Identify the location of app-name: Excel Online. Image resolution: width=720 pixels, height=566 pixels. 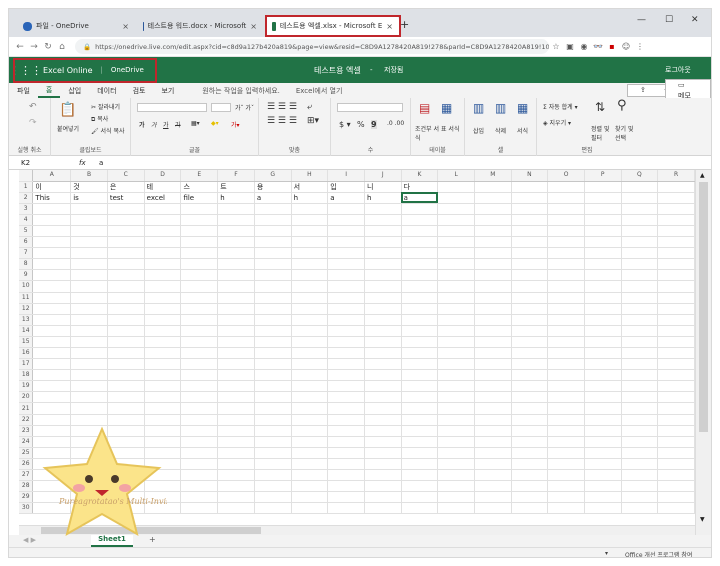
(68, 70).